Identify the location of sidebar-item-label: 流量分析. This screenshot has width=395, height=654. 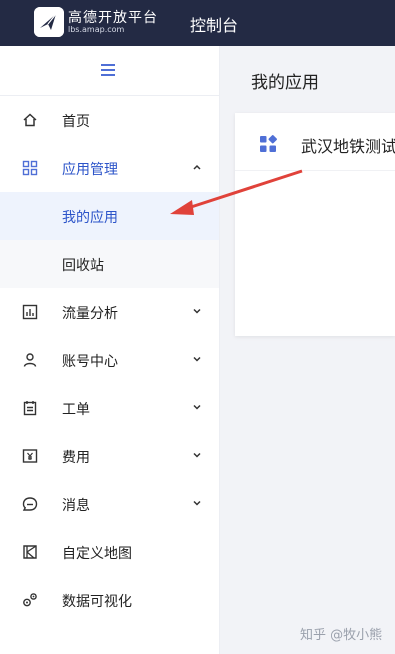
(90, 314).